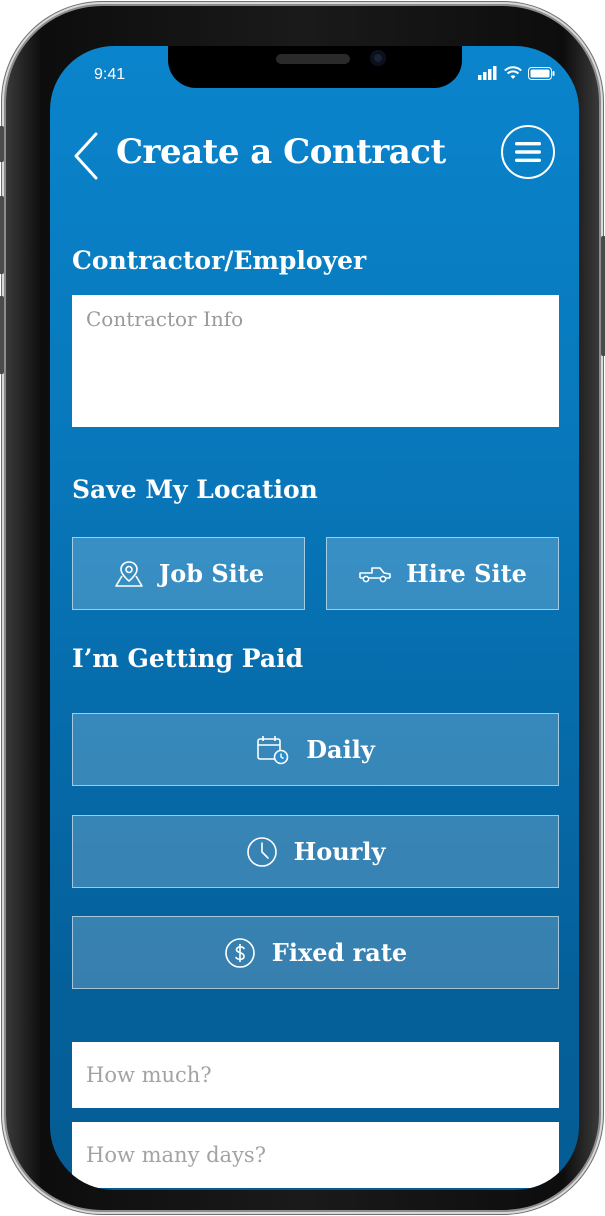  What do you see at coordinates (375, 574) in the screenshot?
I see `truck-icon` at bounding box center [375, 574].